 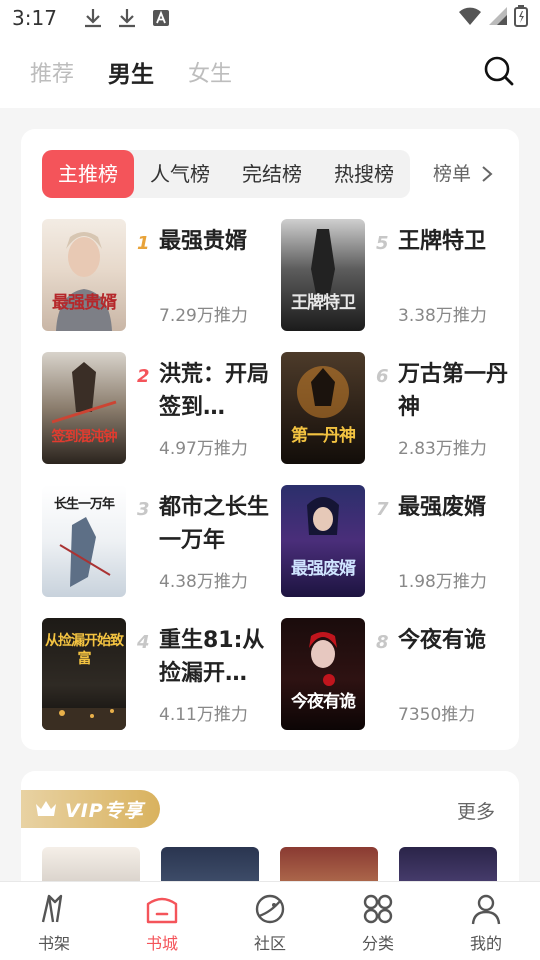 I want to click on rank-number: 7, so click(x=382, y=509).